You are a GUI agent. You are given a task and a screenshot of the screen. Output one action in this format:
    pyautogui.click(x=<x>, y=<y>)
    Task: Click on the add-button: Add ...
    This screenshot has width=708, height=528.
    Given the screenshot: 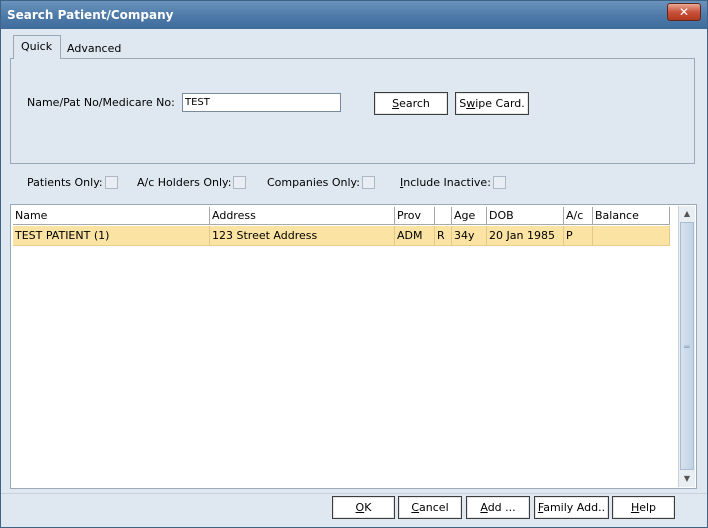 What is the action you would take?
    pyautogui.click(x=498, y=507)
    